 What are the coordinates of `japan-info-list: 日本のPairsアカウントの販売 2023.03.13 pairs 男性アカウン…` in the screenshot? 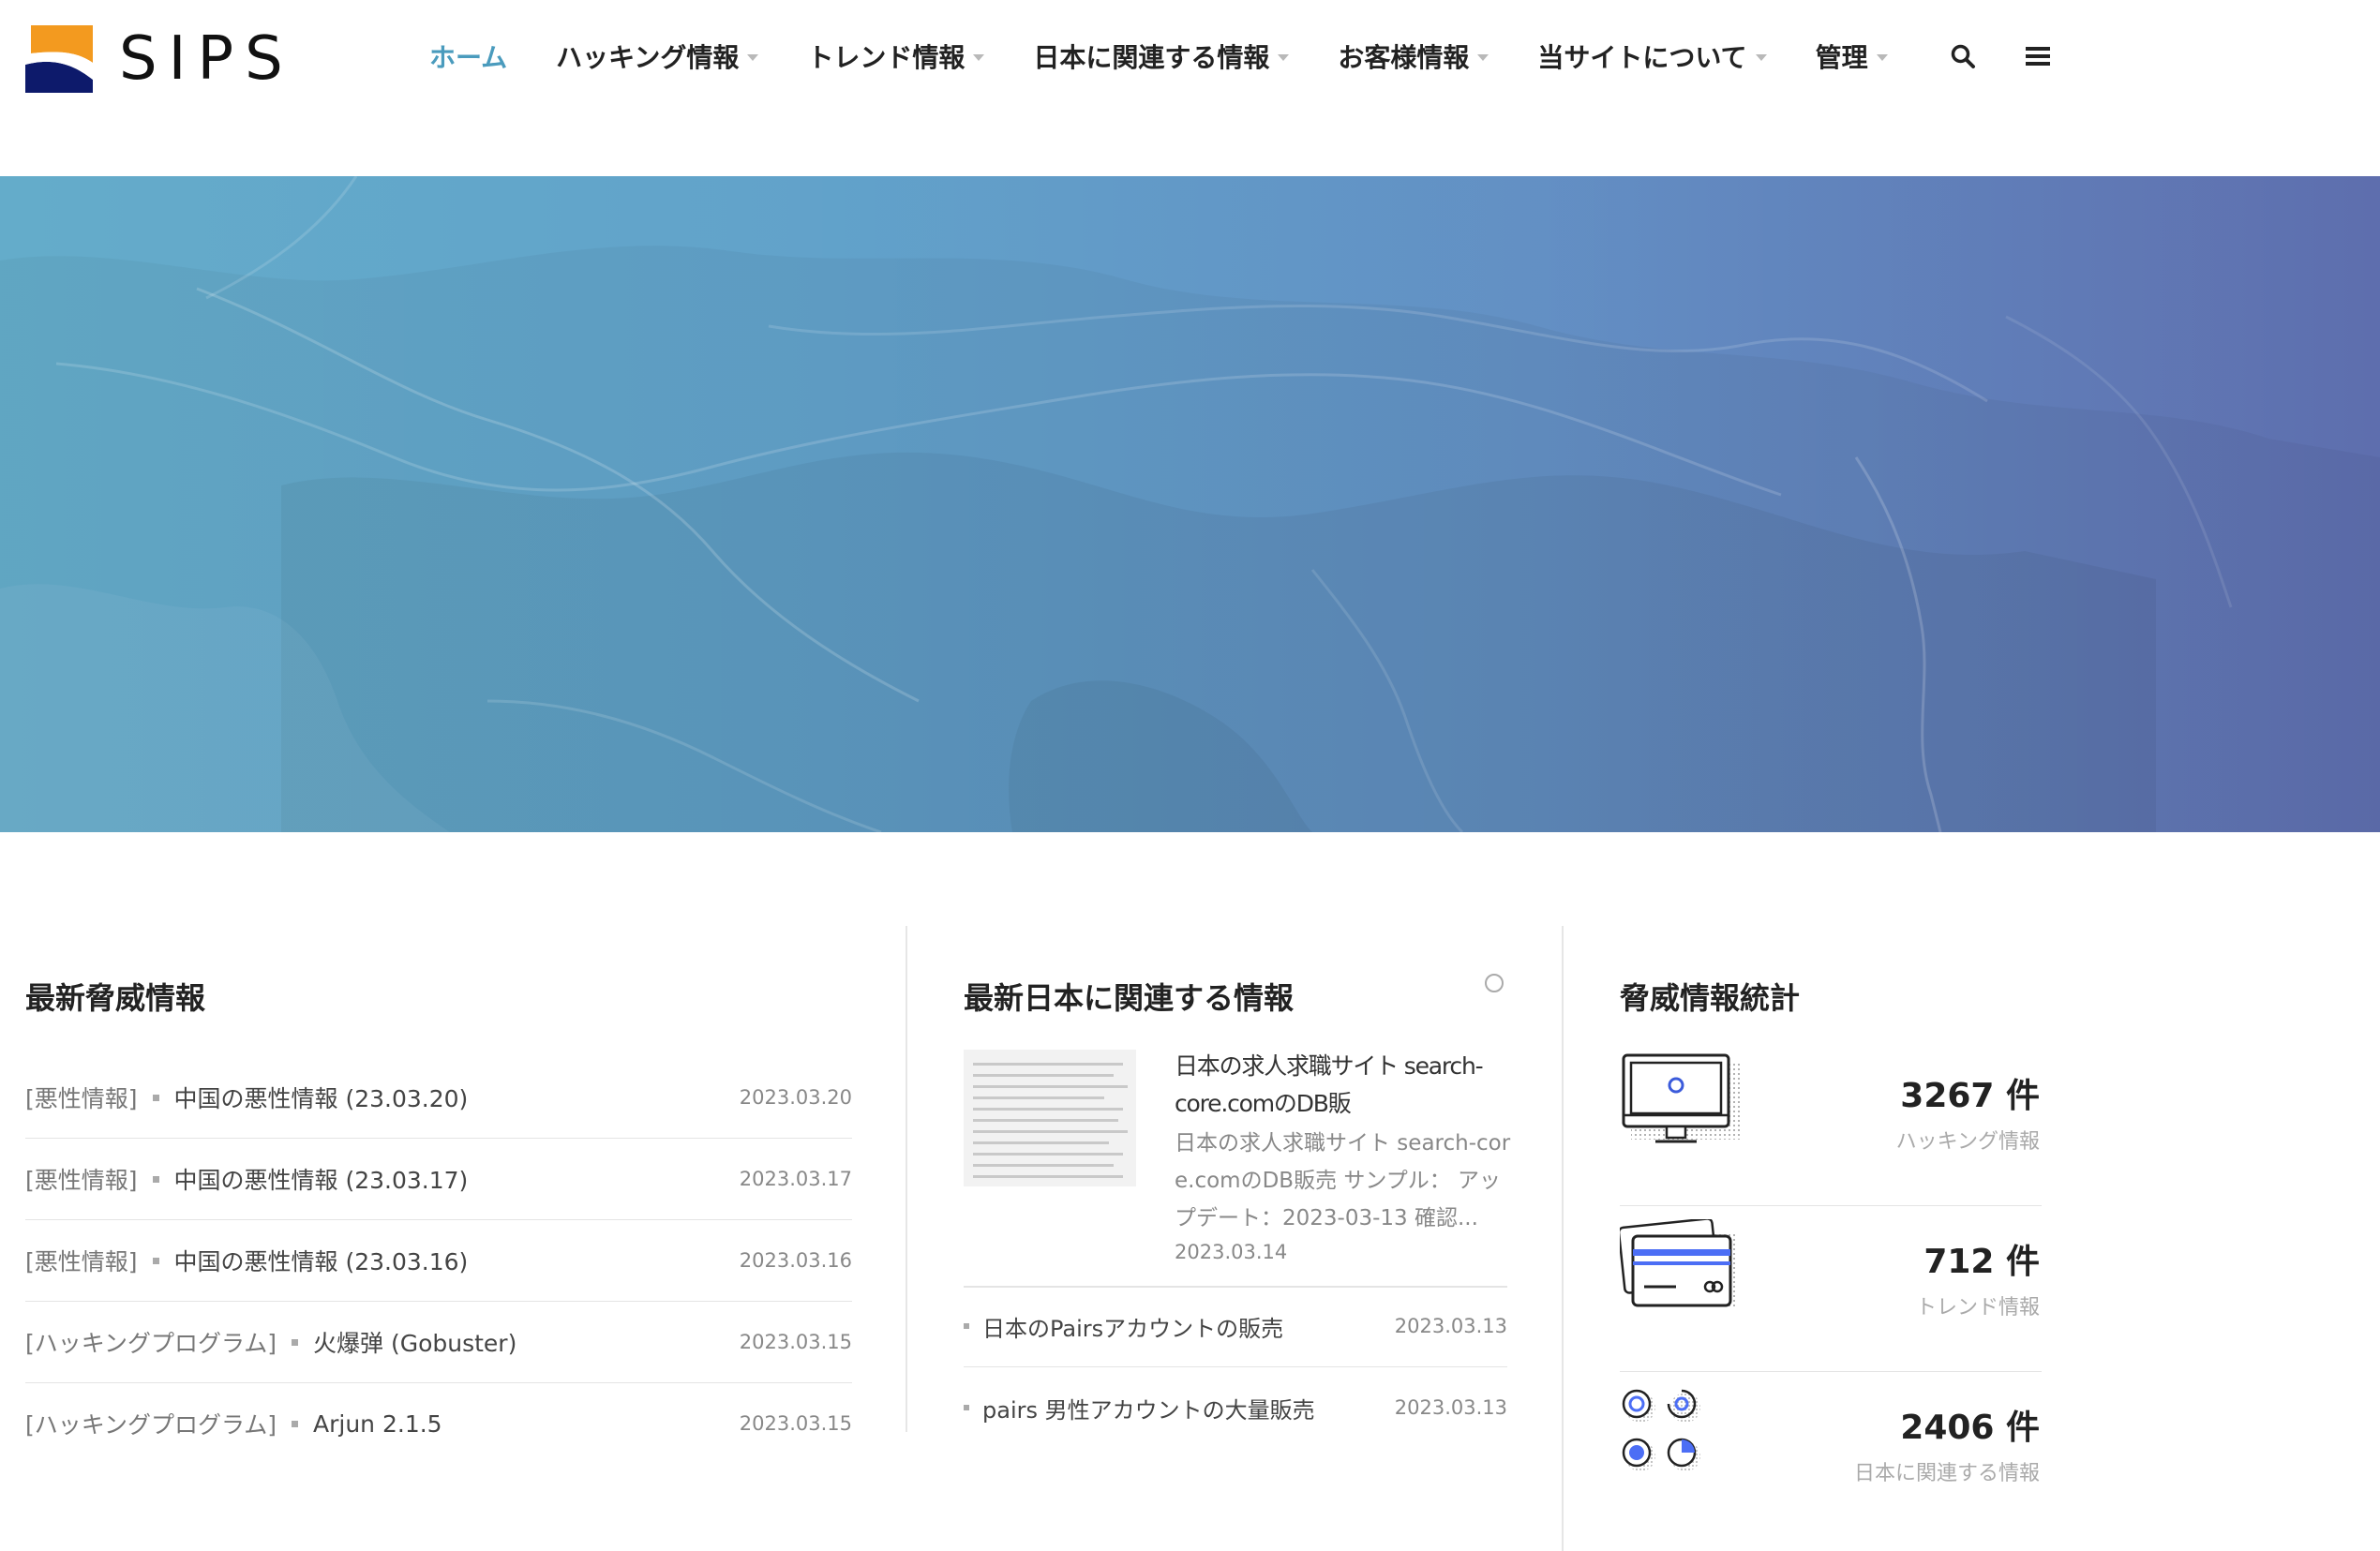 It's located at (1235, 1367).